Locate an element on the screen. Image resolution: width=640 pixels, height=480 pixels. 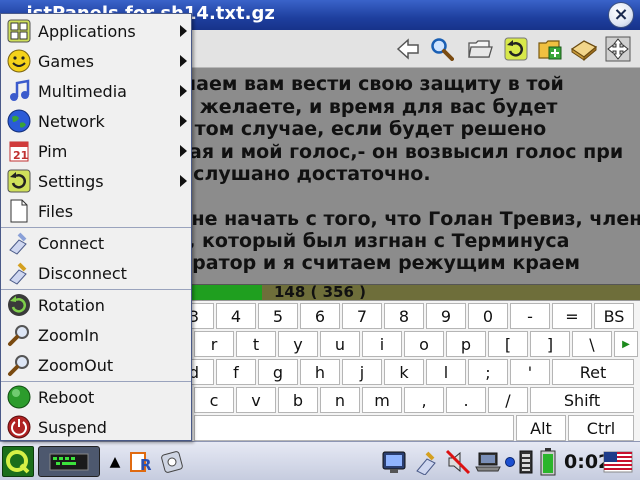
key: 4 is located at coordinates (236, 316).